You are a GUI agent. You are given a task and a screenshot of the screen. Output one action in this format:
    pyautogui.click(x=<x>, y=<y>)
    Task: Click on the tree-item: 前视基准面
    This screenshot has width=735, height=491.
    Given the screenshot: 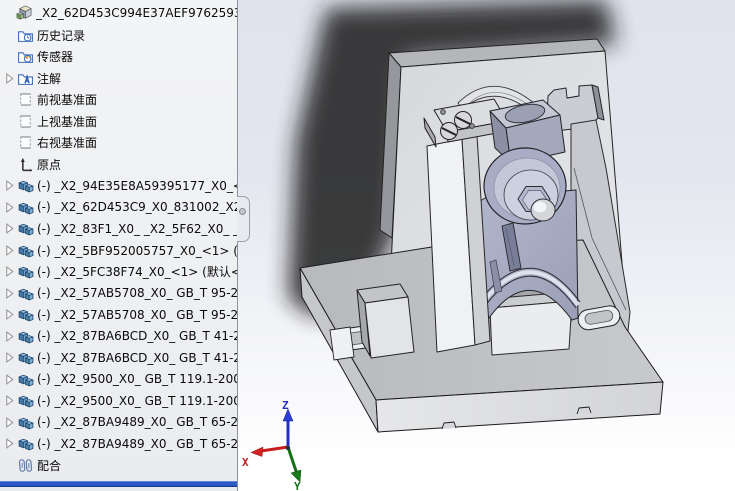 What is the action you would take?
    pyautogui.click(x=118, y=99)
    